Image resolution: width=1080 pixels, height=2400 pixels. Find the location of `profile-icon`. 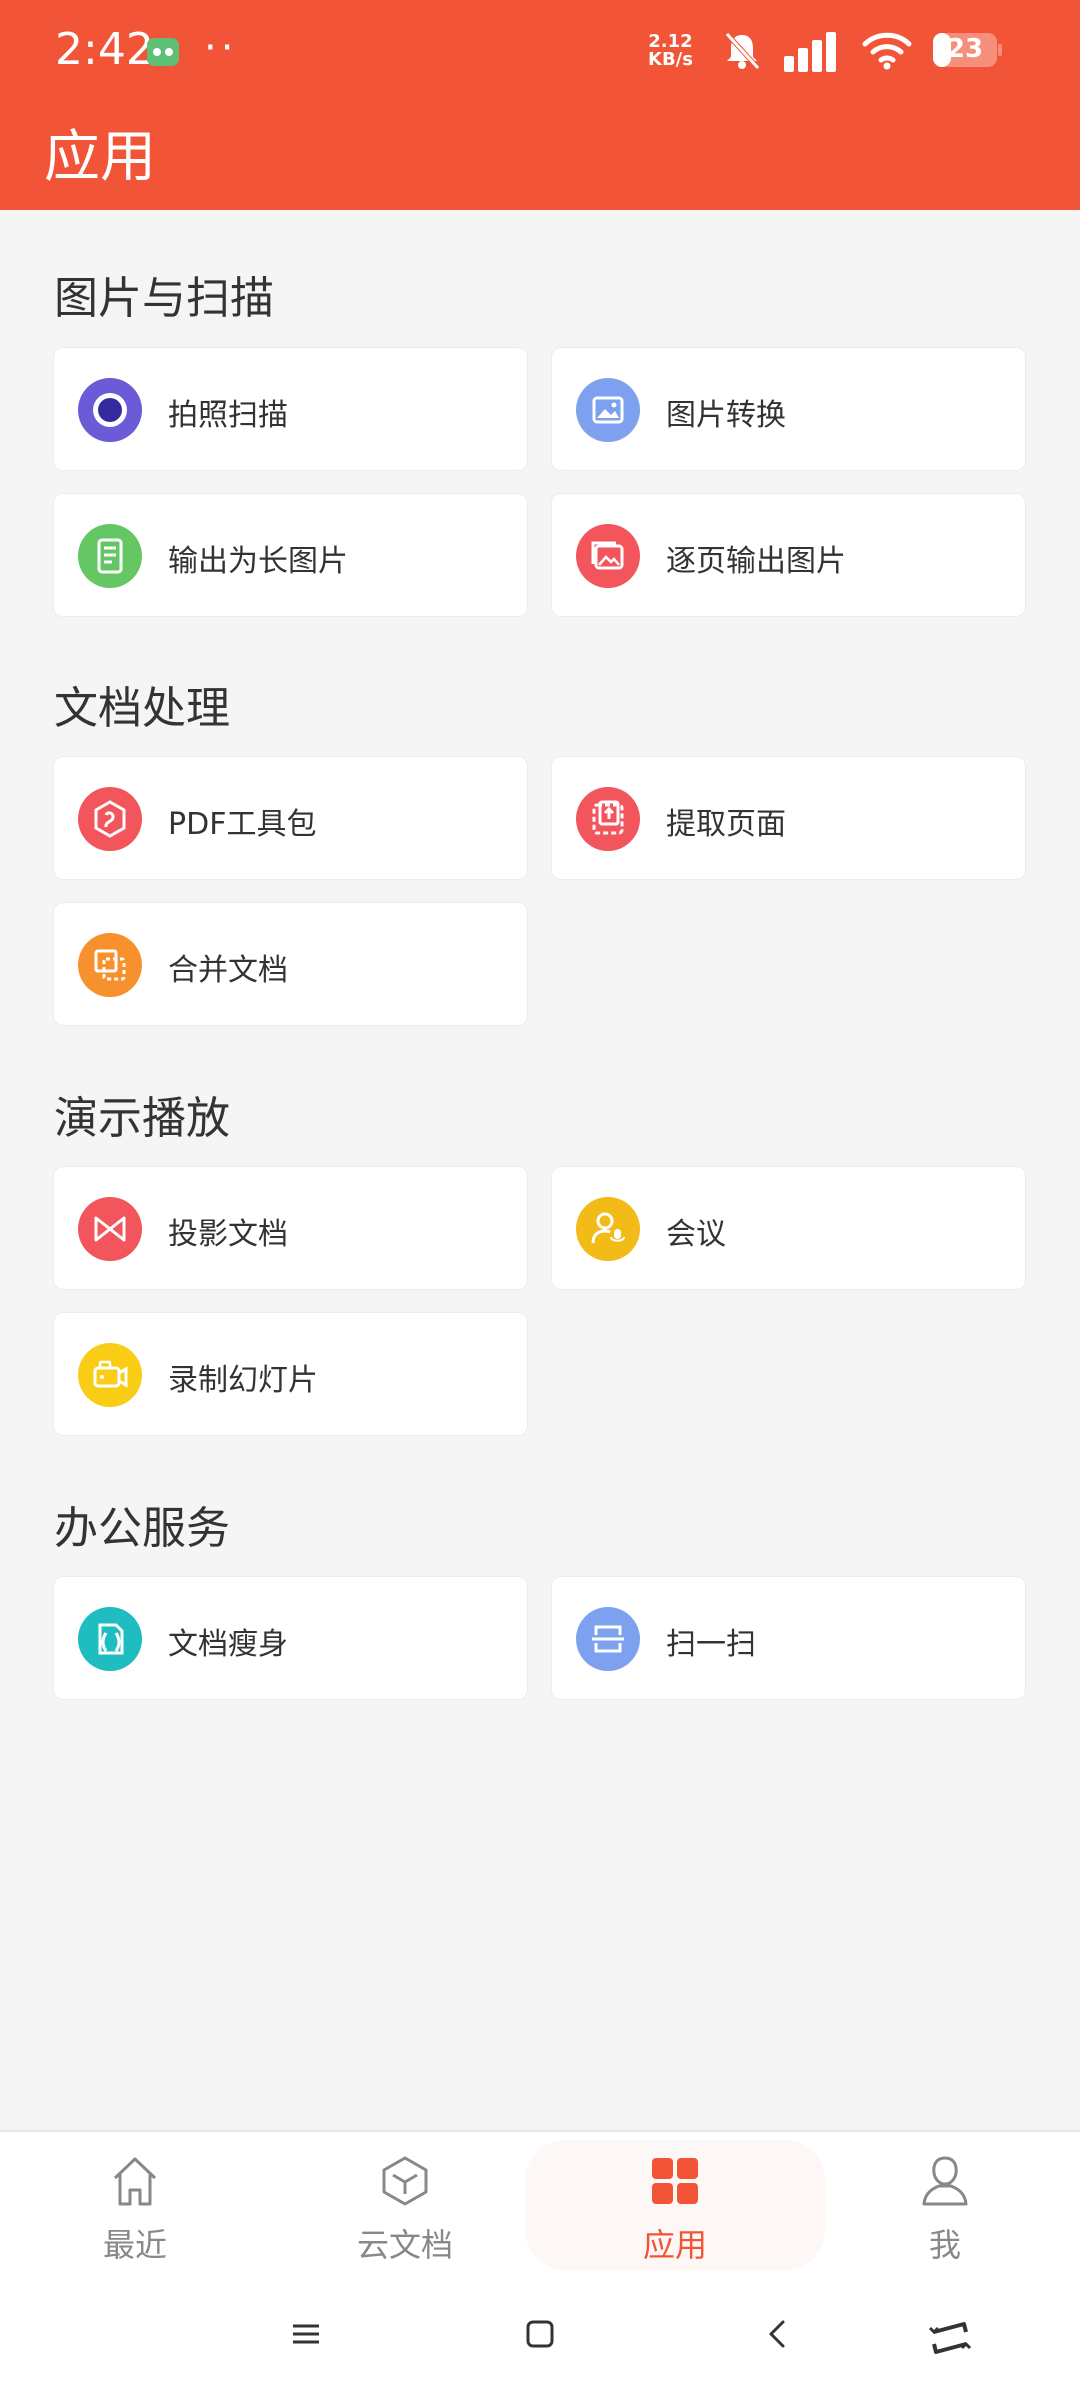

profile-icon is located at coordinates (945, 2181).